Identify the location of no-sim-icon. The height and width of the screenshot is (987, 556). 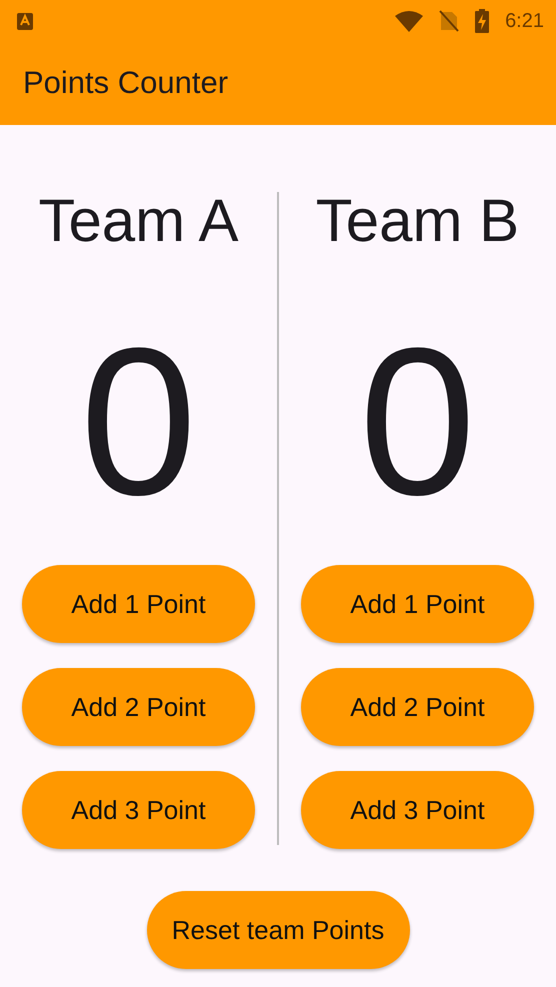
(449, 21).